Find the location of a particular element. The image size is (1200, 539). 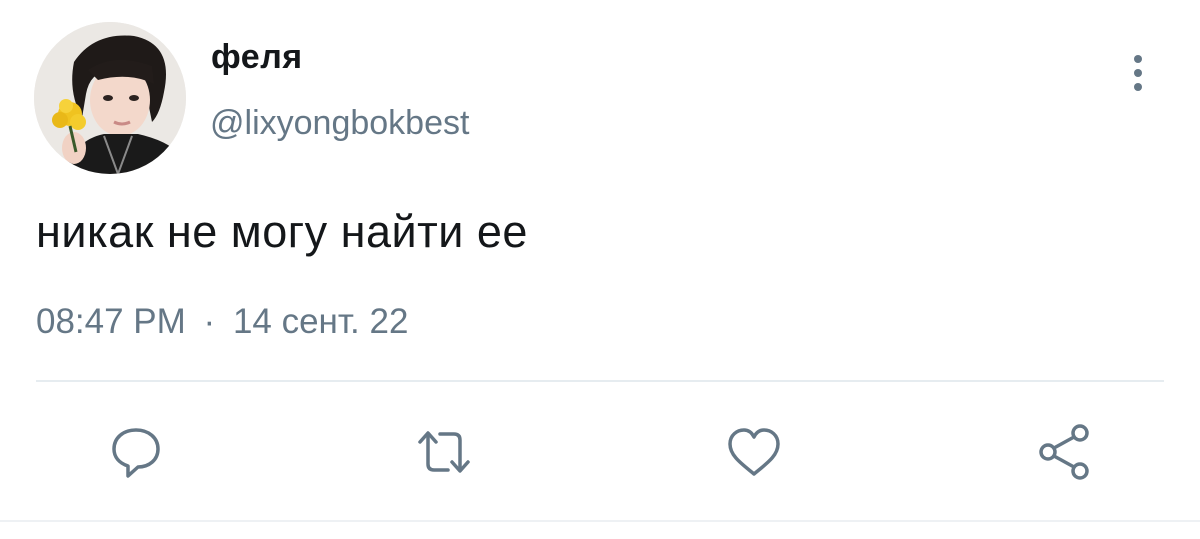

share-button is located at coordinates (1064, 452).